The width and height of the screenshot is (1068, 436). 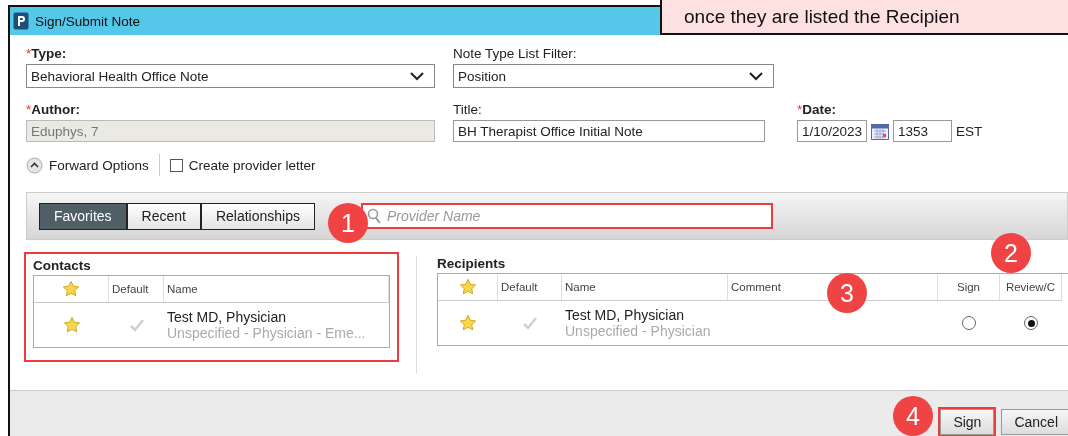 I want to click on column-header: Review/C, so click(x=1031, y=287).